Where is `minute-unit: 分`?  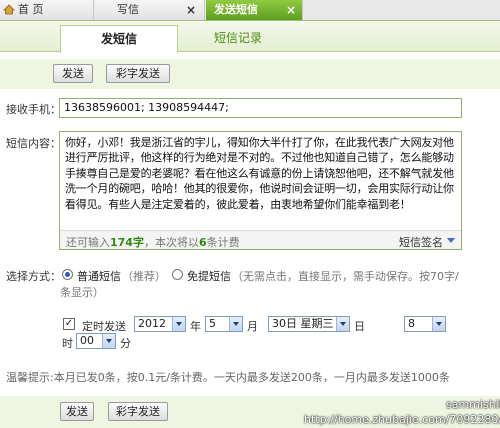
minute-unit: 分 is located at coordinates (125, 343).